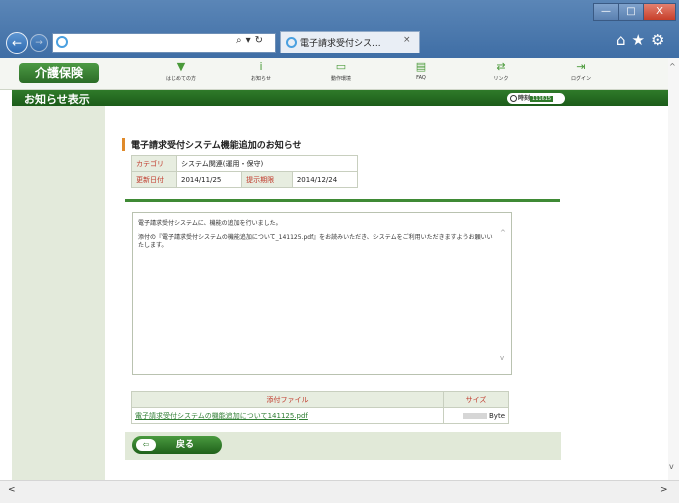 This screenshot has height=503, width=679. I want to click on period-value: 2014/12/24, so click(325, 179).